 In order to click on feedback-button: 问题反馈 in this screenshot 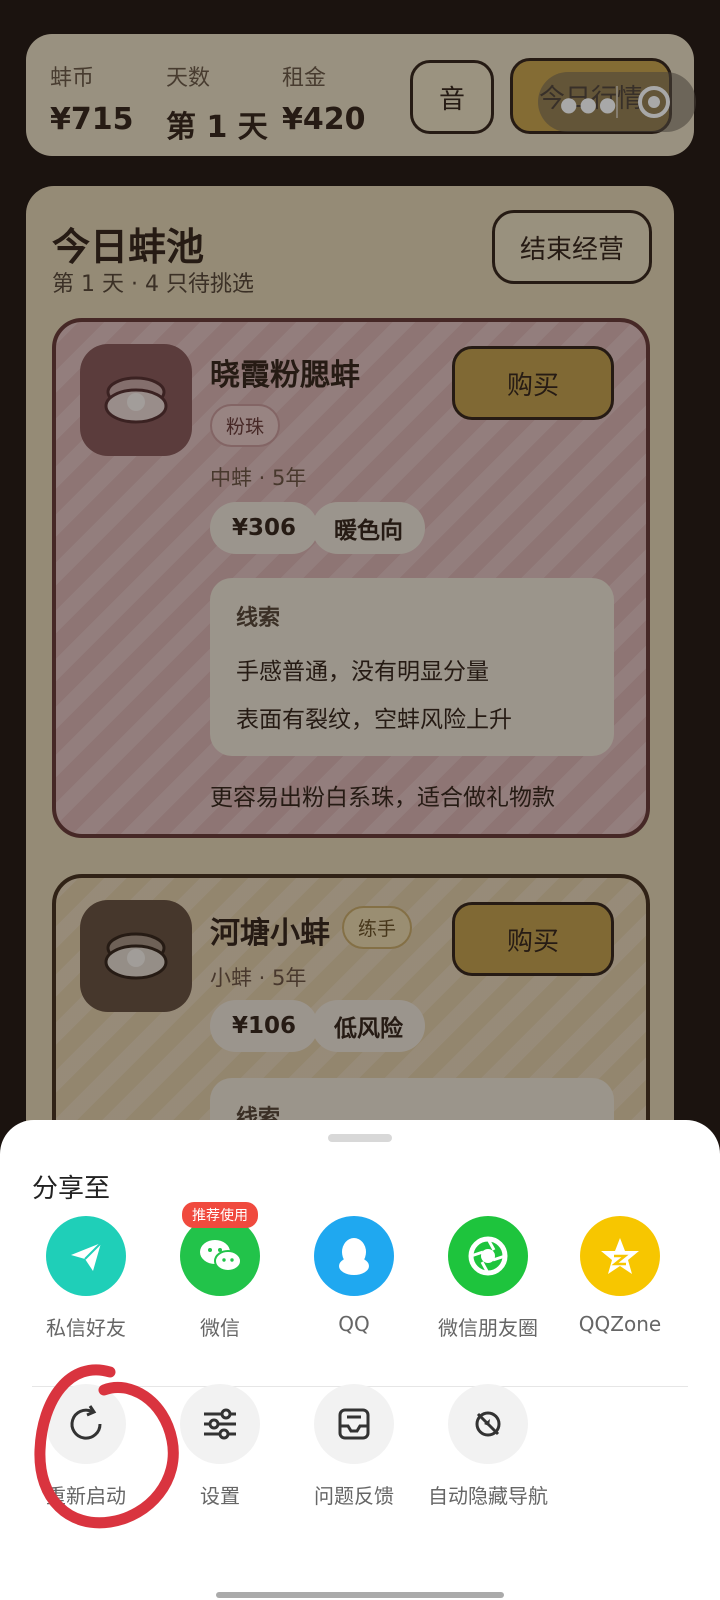, I will do `click(354, 1446)`.